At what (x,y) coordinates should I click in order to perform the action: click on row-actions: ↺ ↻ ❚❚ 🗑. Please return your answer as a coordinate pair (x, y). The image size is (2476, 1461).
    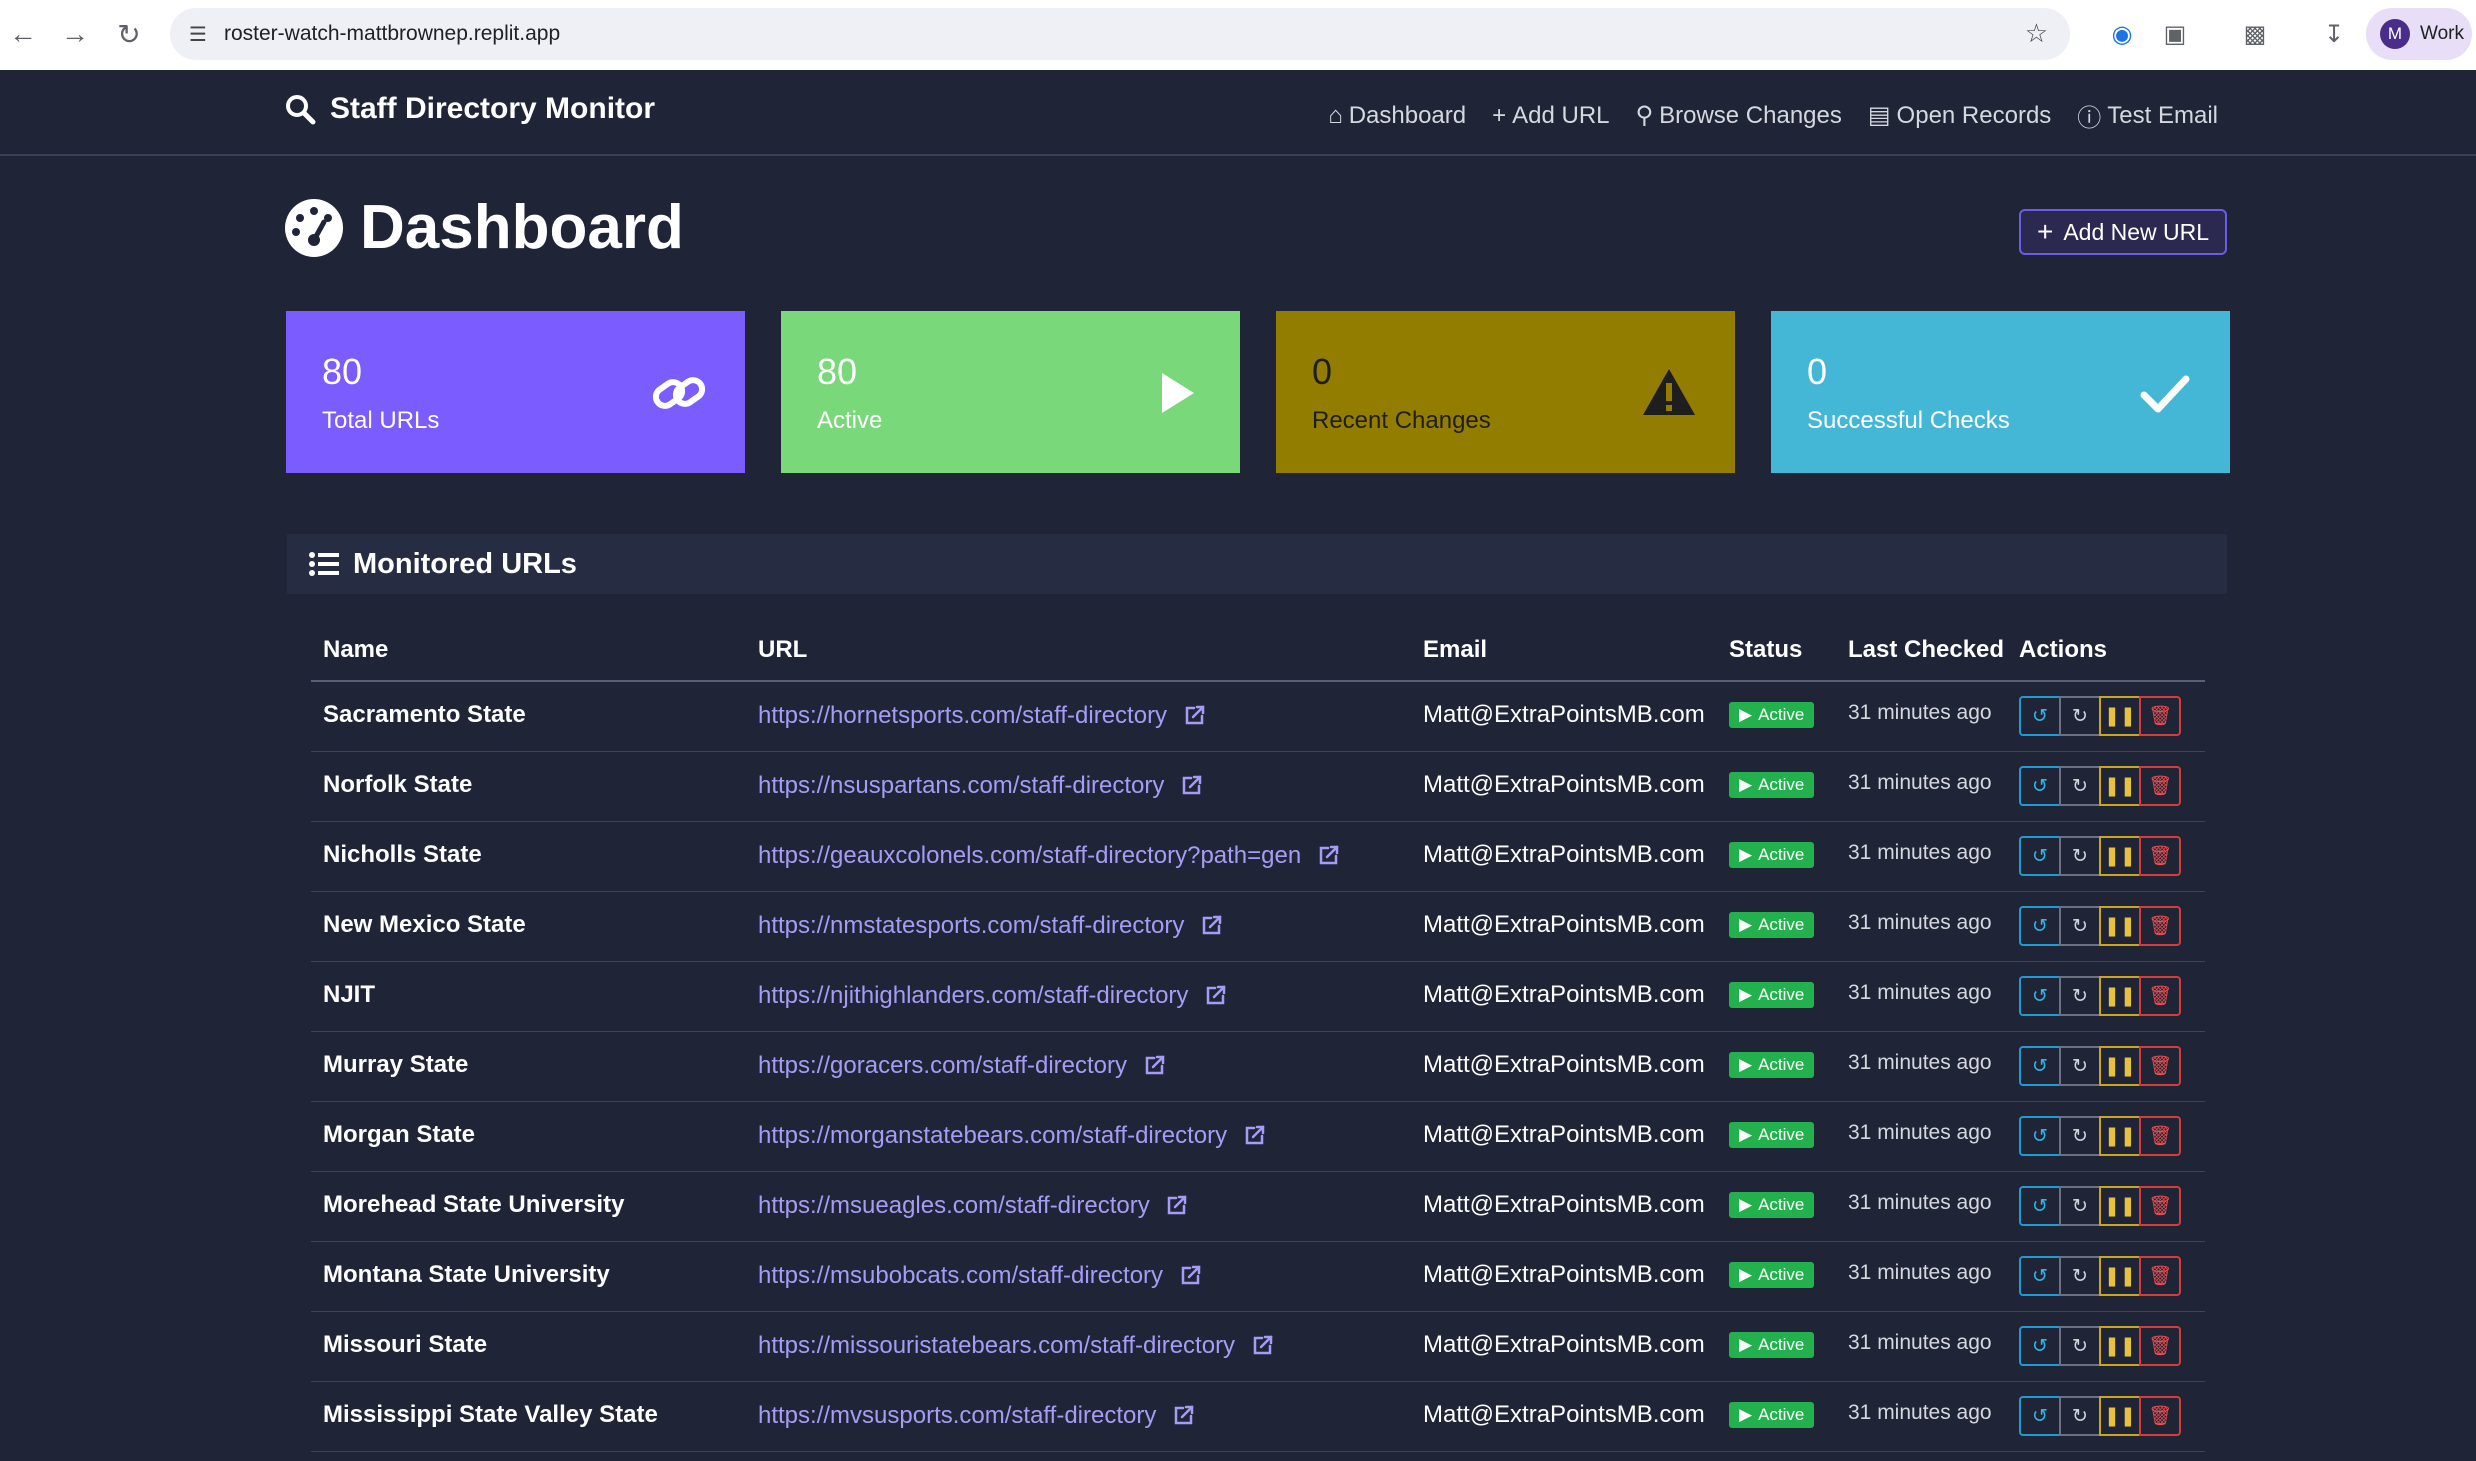
    Looking at the image, I should click on (2100, 716).